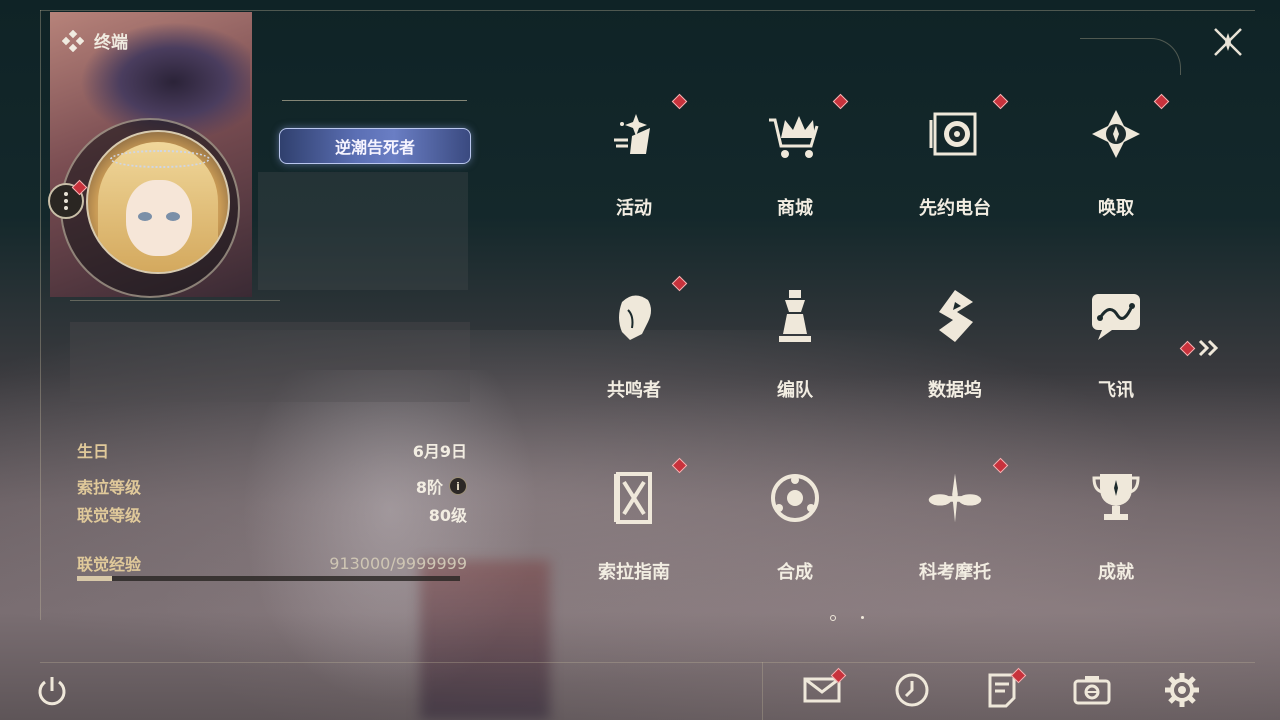  I want to click on power-button, so click(52, 691).